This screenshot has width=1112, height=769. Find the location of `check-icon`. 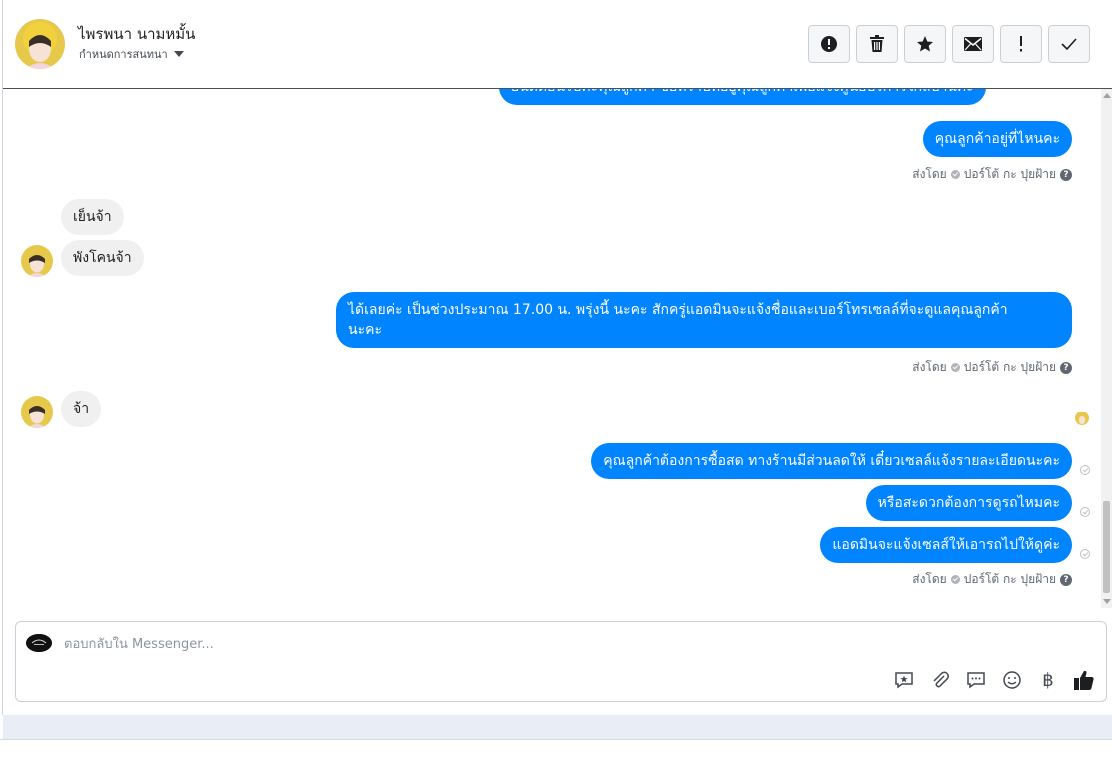

check-icon is located at coordinates (1069, 44).